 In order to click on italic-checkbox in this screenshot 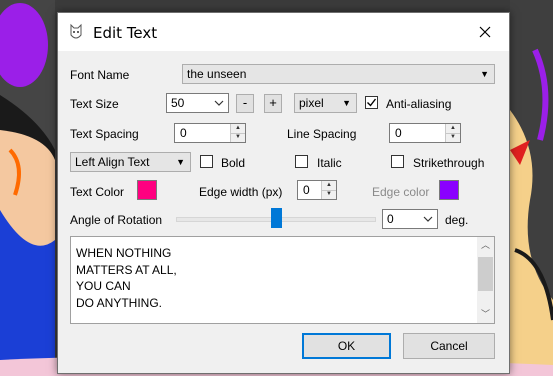, I will do `click(301, 161)`.